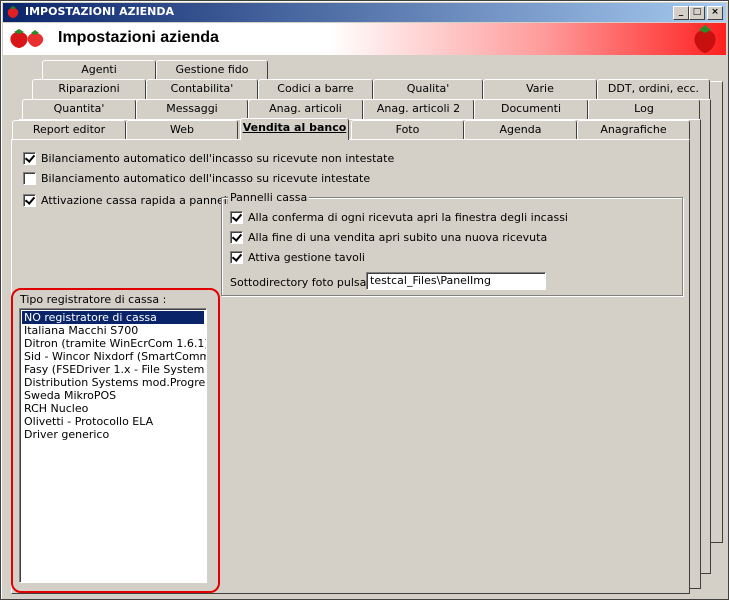 This screenshot has height=600, width=729. What do you see at coordinates (93, 299) in the screenshot?
I see `registratore-label: Tipo registratore di cassa :` at bounding box center [93, 299].